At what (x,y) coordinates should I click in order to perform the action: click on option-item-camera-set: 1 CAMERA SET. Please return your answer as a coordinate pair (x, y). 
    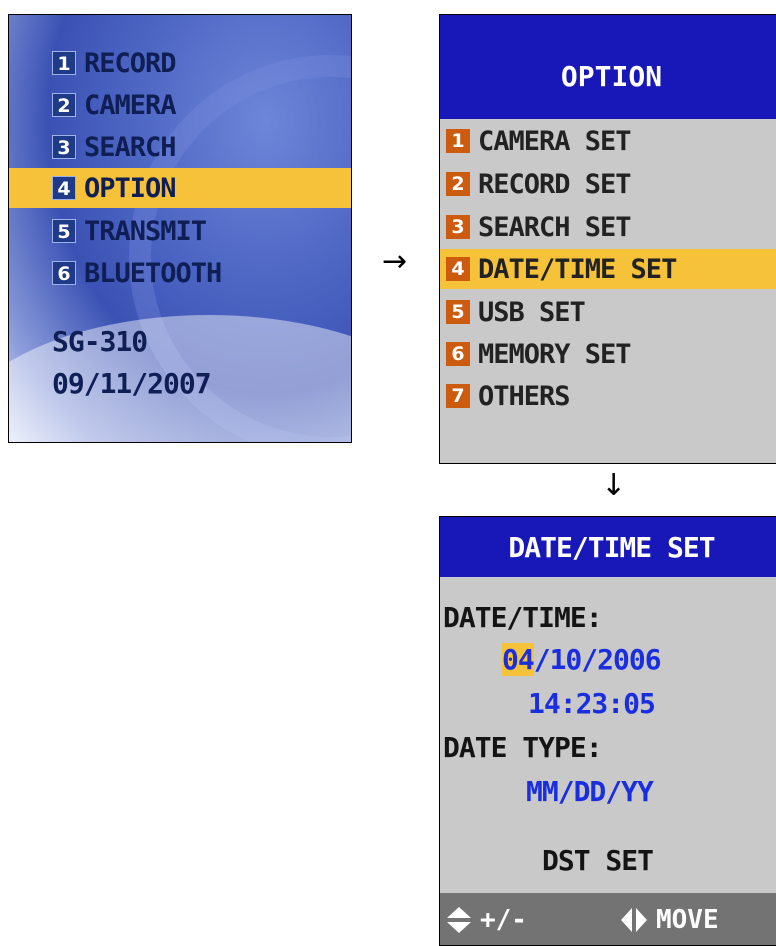
    Looking at the image, I should click on (608, 141).